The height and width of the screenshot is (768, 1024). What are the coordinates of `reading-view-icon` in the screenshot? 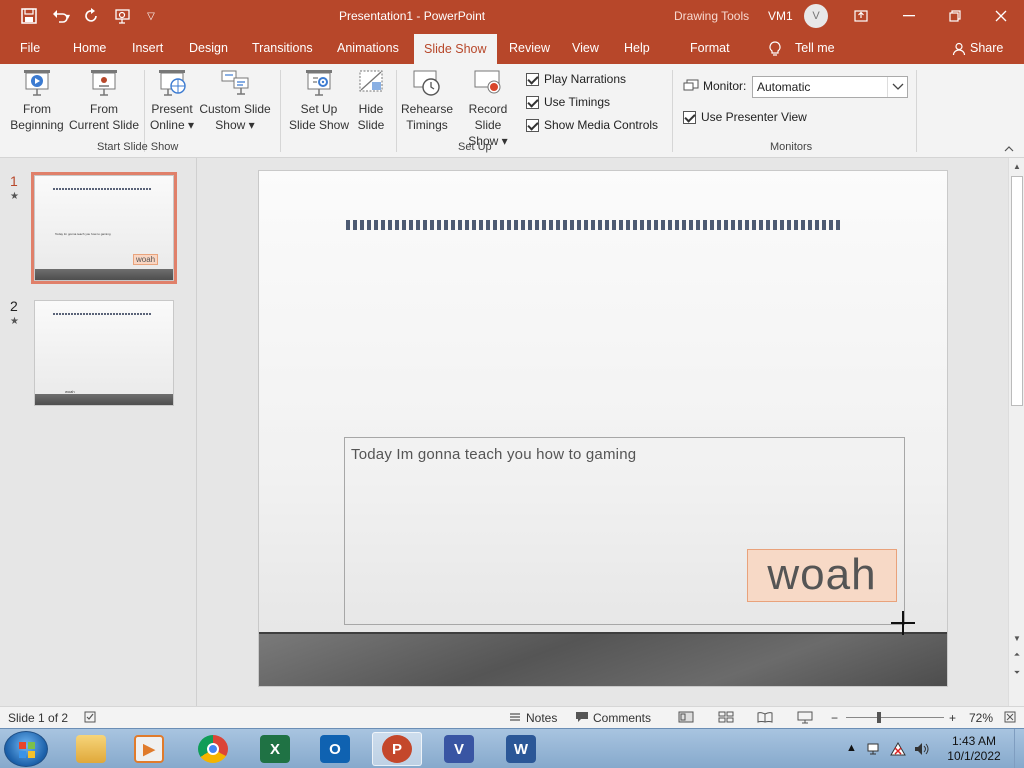 It's located at (765, 718).